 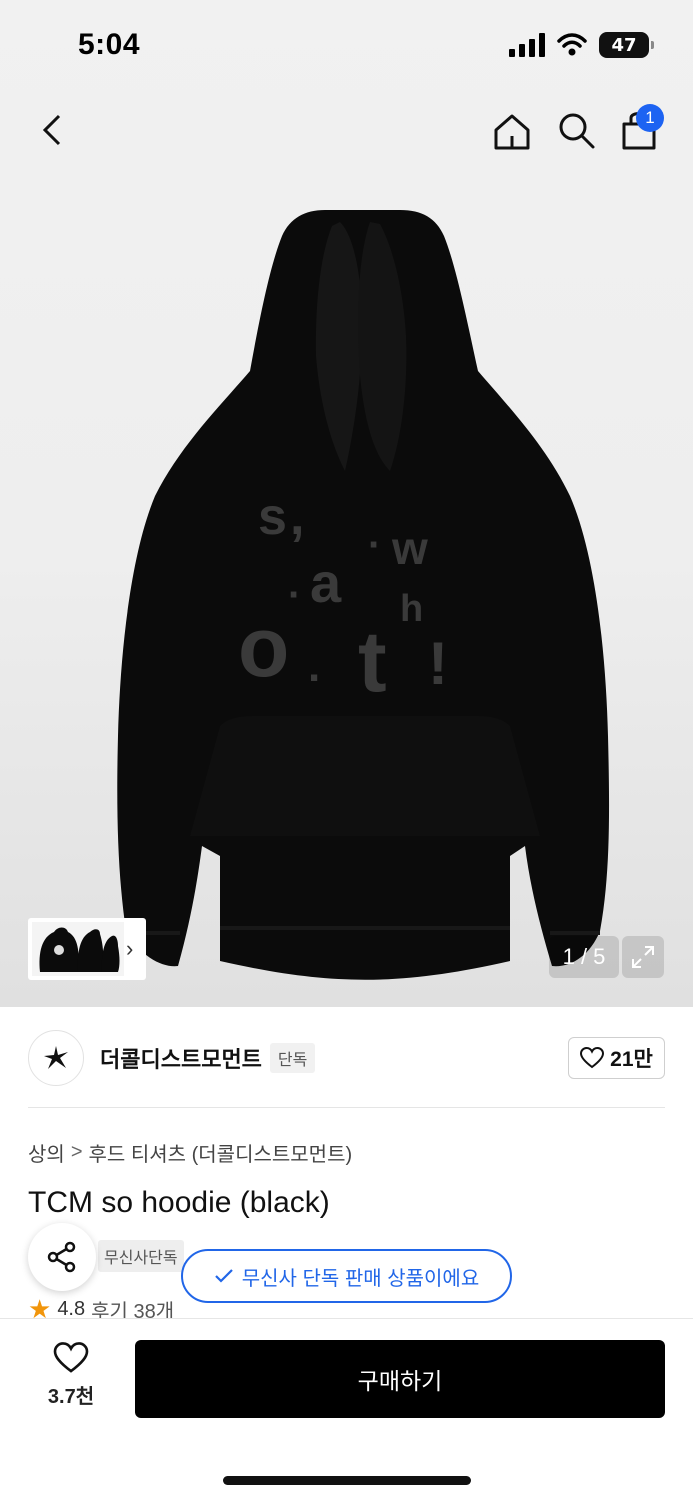 I want to click on status-icons: 47, so click(x=581, y=45).